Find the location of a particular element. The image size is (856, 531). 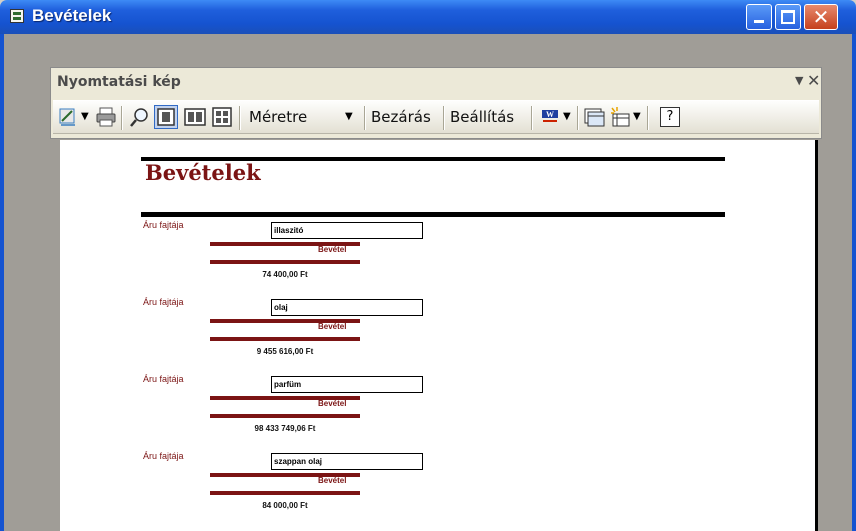

panel-title: Nyomtatási kép is located at coordinates (119, 82).